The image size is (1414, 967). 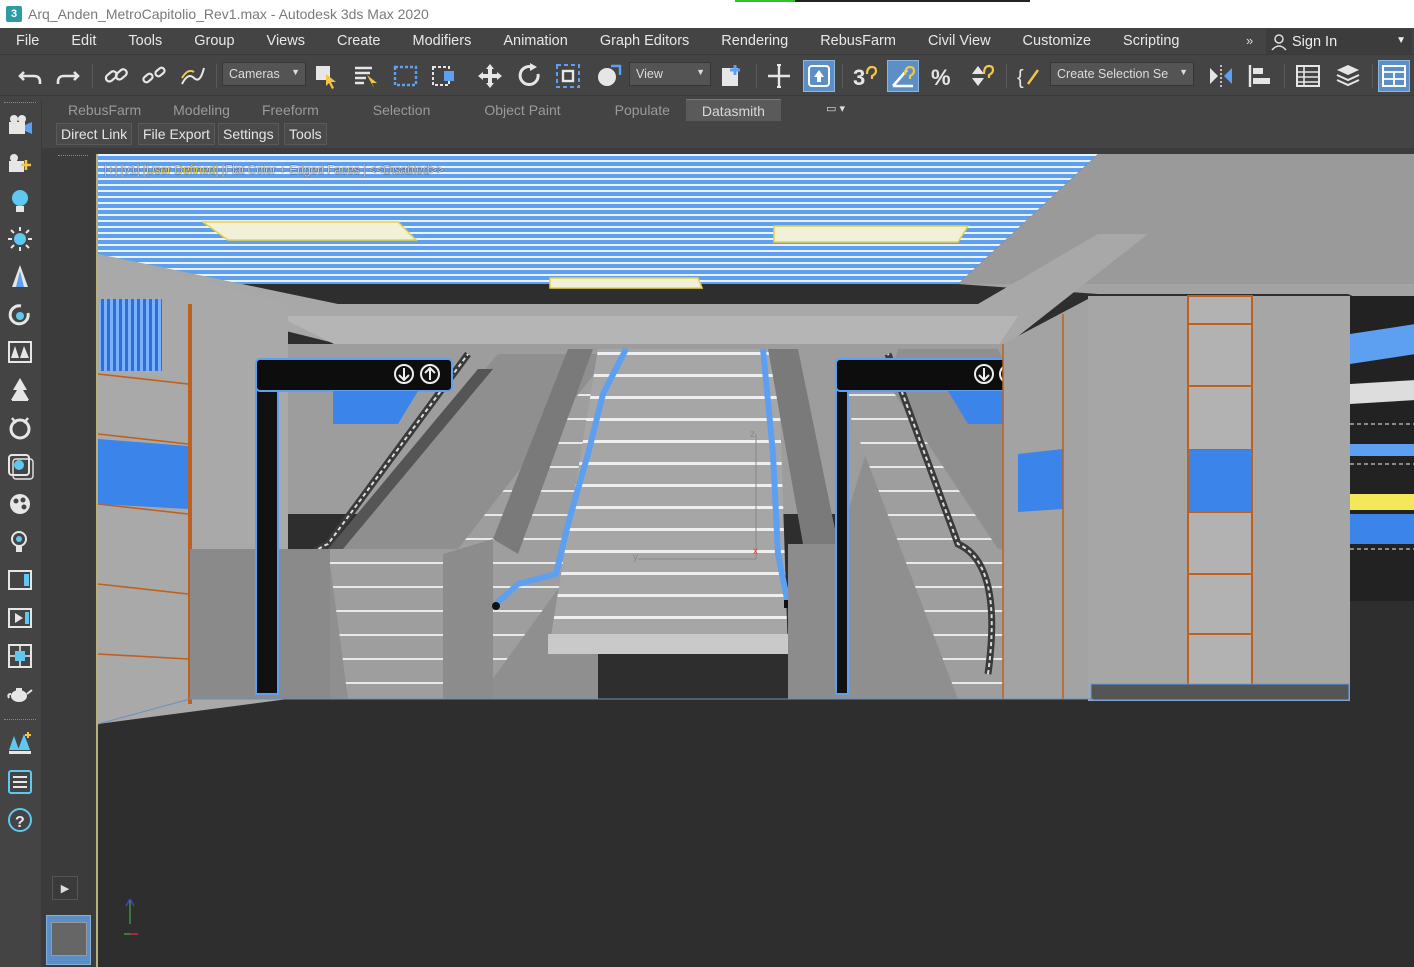 I want to click on toggle-ribbon-icon, so click(x=1394, y=76).